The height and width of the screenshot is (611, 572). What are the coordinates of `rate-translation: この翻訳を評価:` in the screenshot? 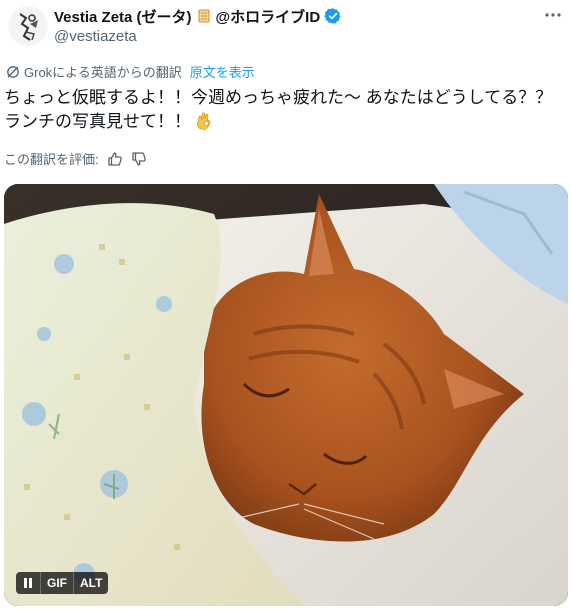 It's located at (75, 158).